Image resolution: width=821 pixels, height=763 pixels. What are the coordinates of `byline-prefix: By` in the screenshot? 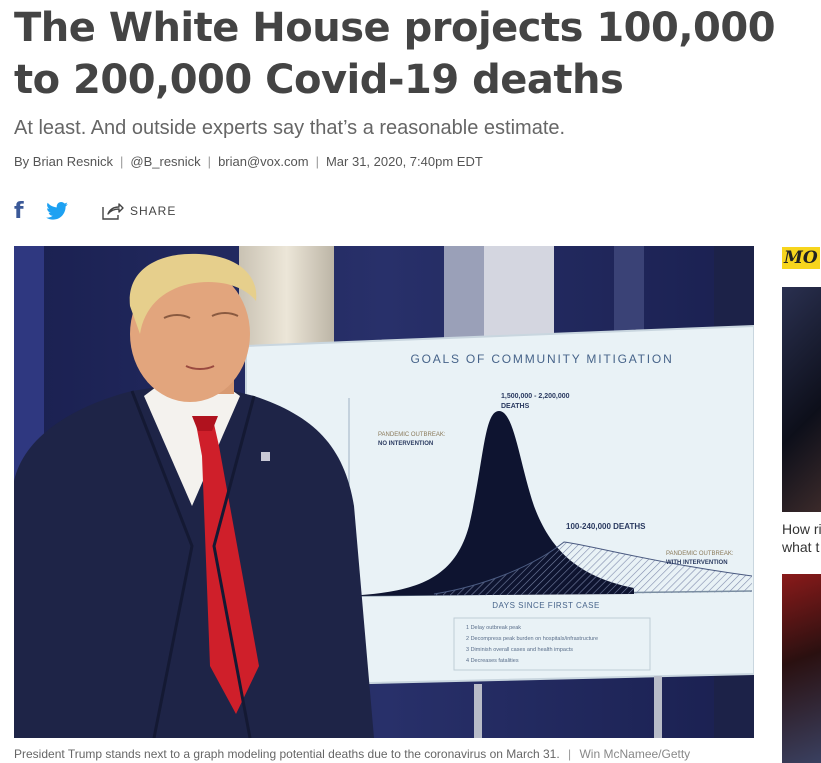 It's located at (22, 161).